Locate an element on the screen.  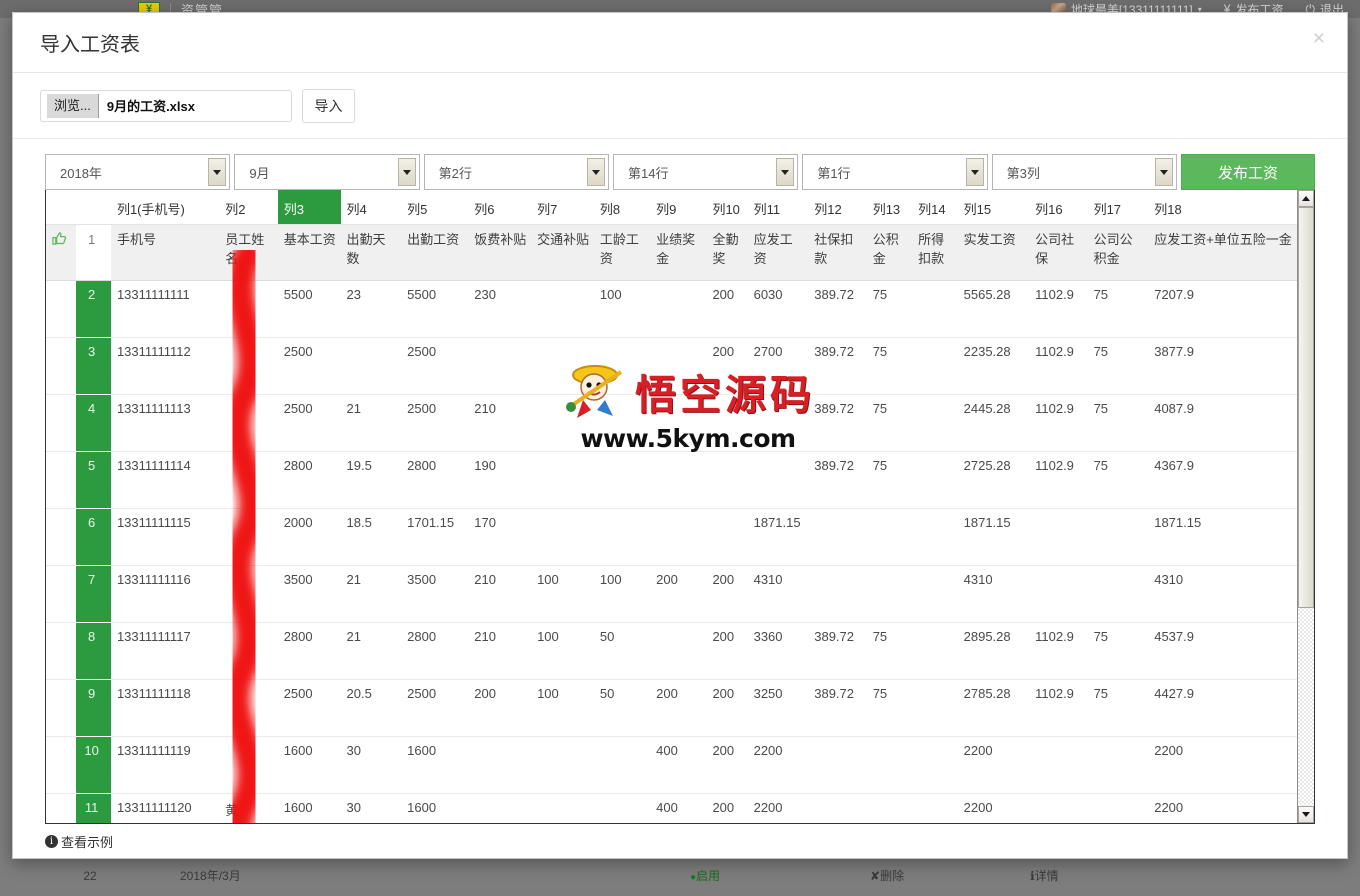
column-header-15: 列15 is located at coordinates (993, 207).